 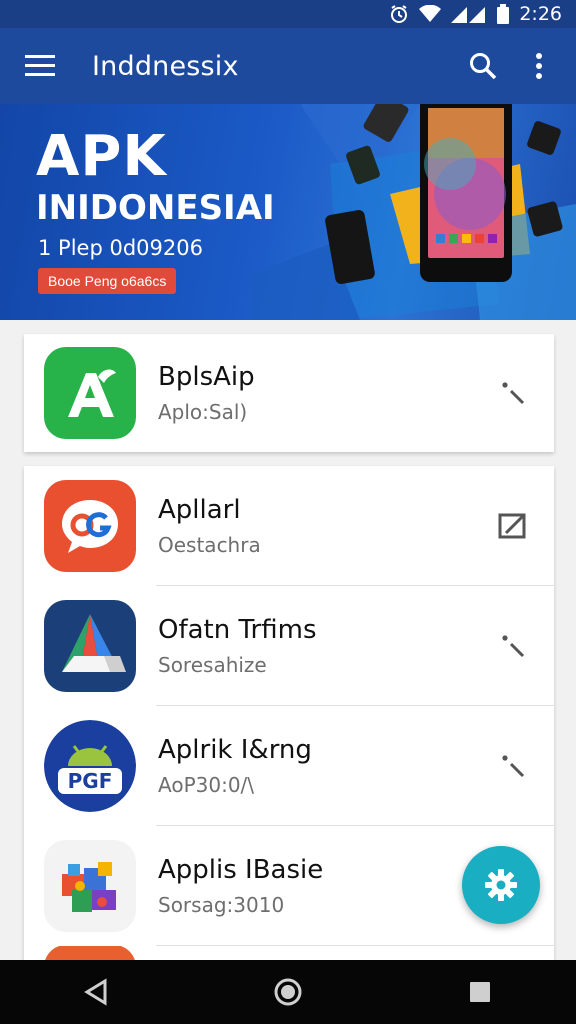 What do you see at coordinates (469, 14) in the screenshot?
I see `signal-icon` at bounding box center [469, 14].